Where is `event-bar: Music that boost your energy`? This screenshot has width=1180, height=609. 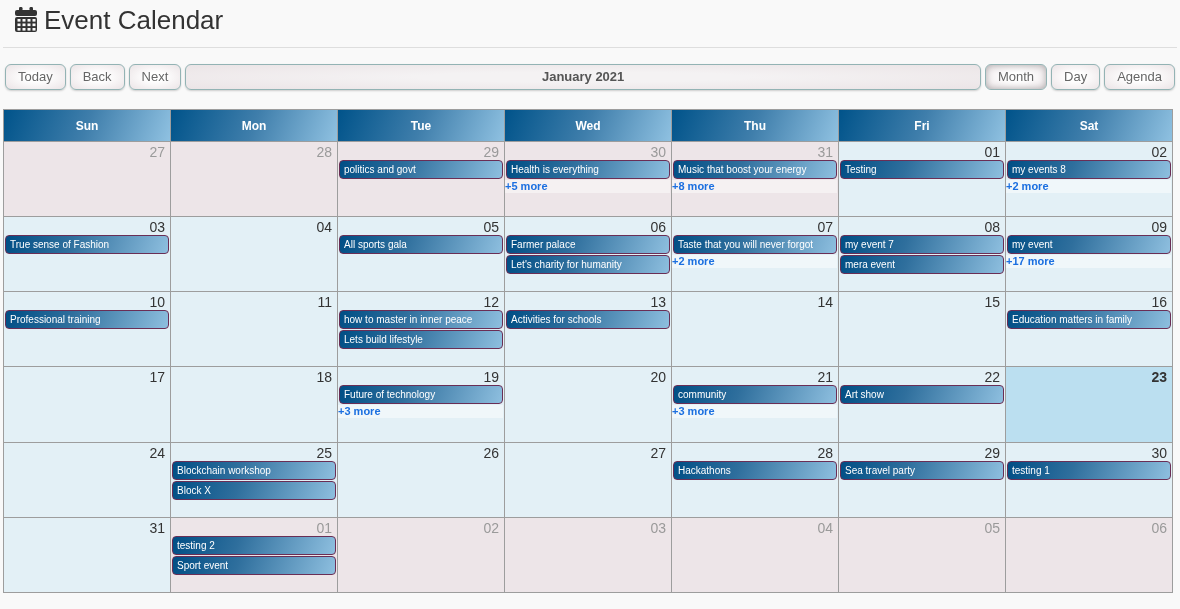 event-bar: Music that boost your energy is located at coordinates (755, 169).